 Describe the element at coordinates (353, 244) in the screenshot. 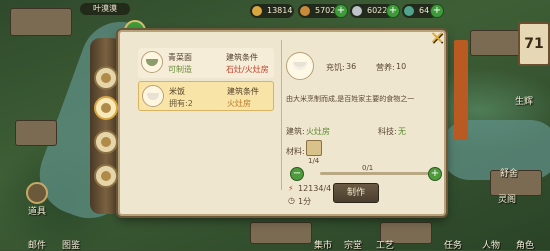

I see `bottom-item-3: 宗堂` at that location.